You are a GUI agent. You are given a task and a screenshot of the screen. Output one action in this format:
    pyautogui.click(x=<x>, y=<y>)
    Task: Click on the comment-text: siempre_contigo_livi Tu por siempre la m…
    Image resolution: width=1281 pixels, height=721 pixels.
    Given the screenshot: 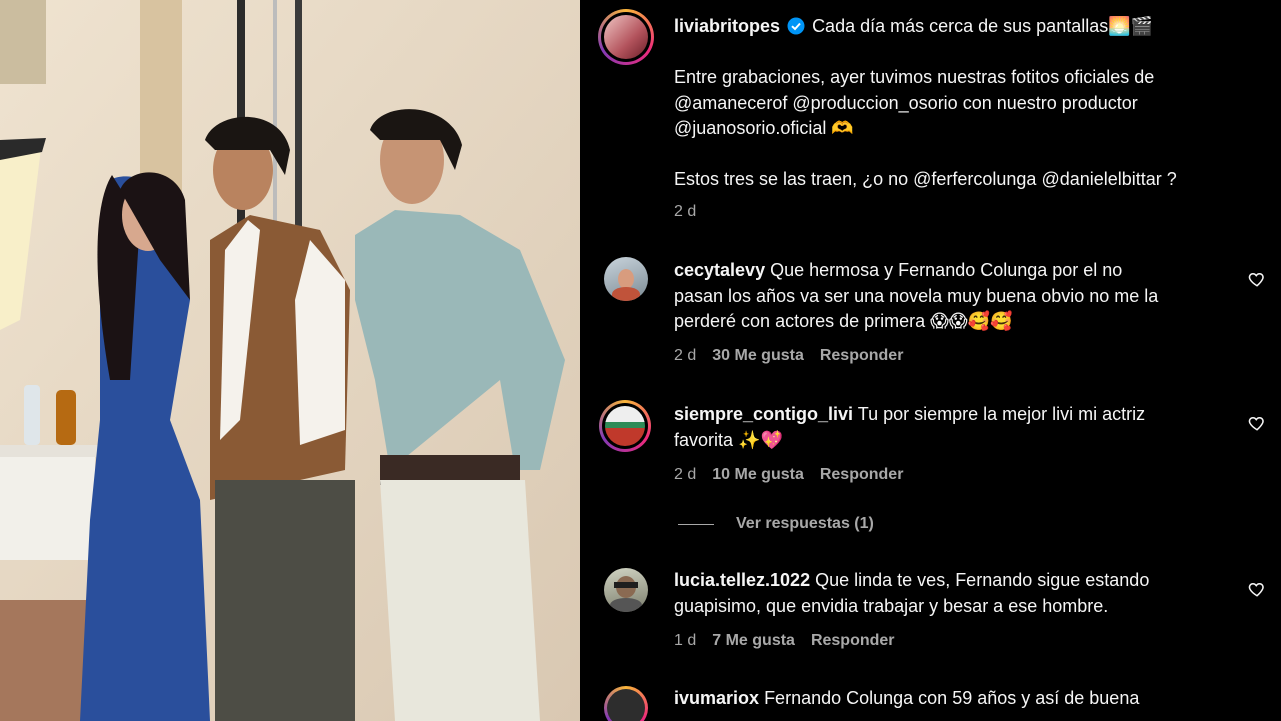 What is the action you would take?
    pyautogui.click(x=910, y=427)
    